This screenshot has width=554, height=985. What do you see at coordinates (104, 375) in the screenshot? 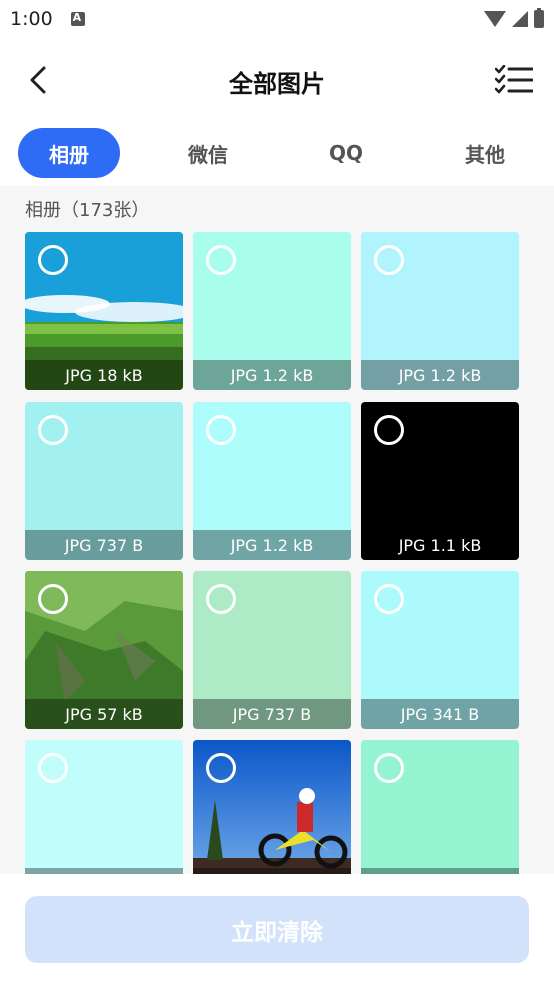
I see `photo-caption: JPG 18 kB` at bounding box center [104, 375].